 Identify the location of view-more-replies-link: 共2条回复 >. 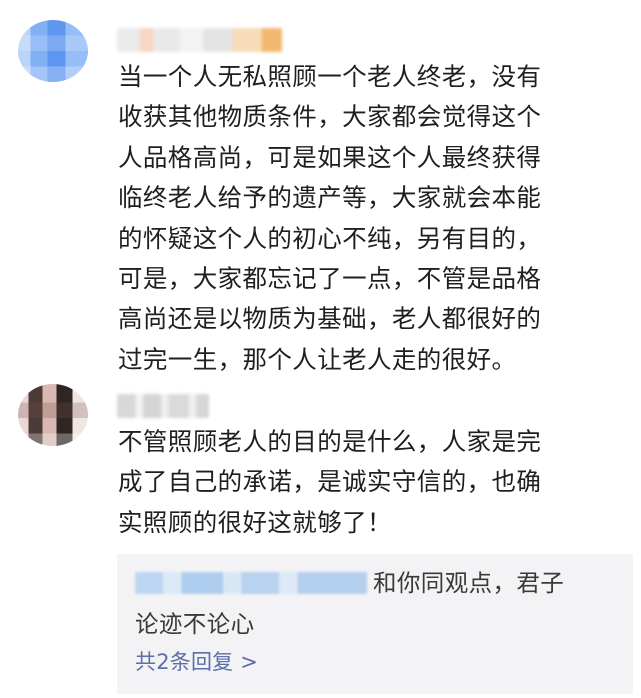
(196, 662).